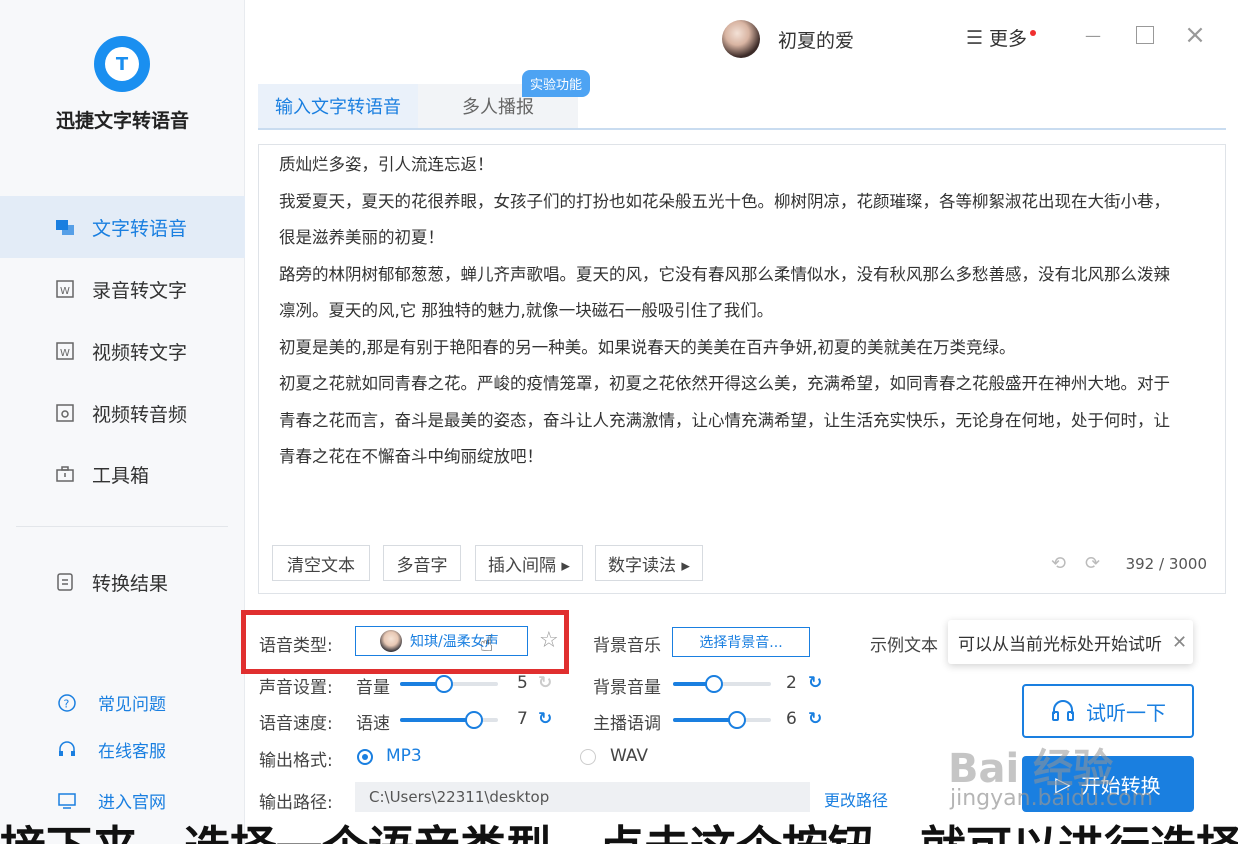  I want to click on volume-label: 音量, so click(373, 688).